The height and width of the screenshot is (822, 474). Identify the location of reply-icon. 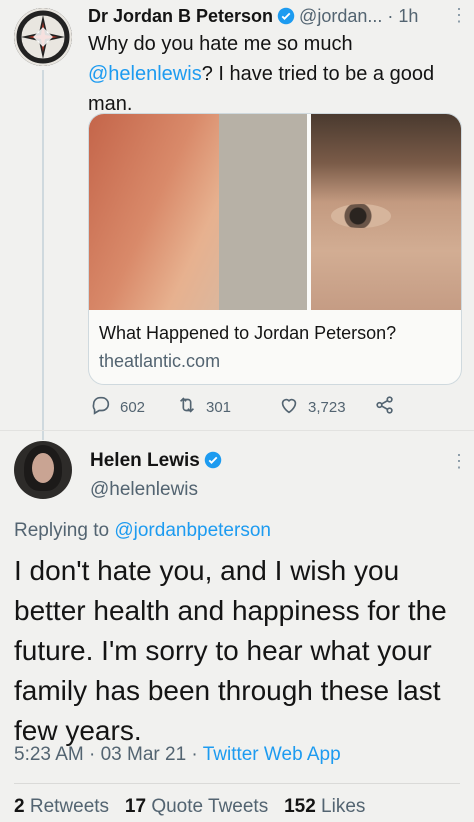
(101, 407).